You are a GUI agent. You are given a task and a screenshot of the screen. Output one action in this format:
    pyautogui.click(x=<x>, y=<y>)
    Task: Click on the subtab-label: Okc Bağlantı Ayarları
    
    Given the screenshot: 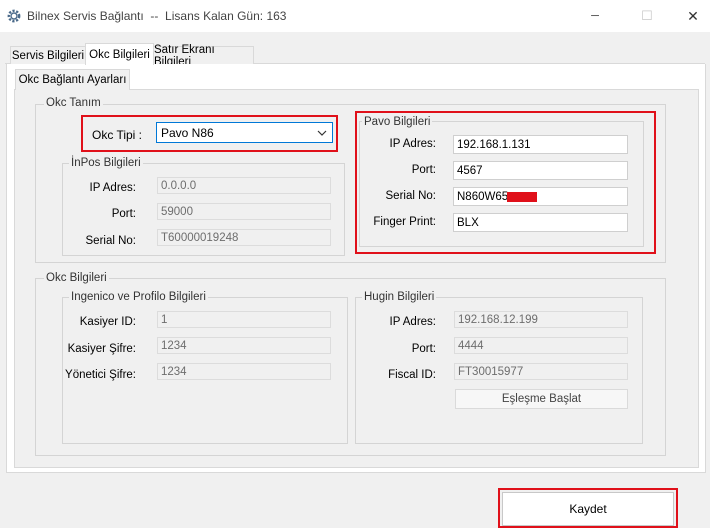 What is the action you would take?
    pyautogui.click(x=72, y=80)
    